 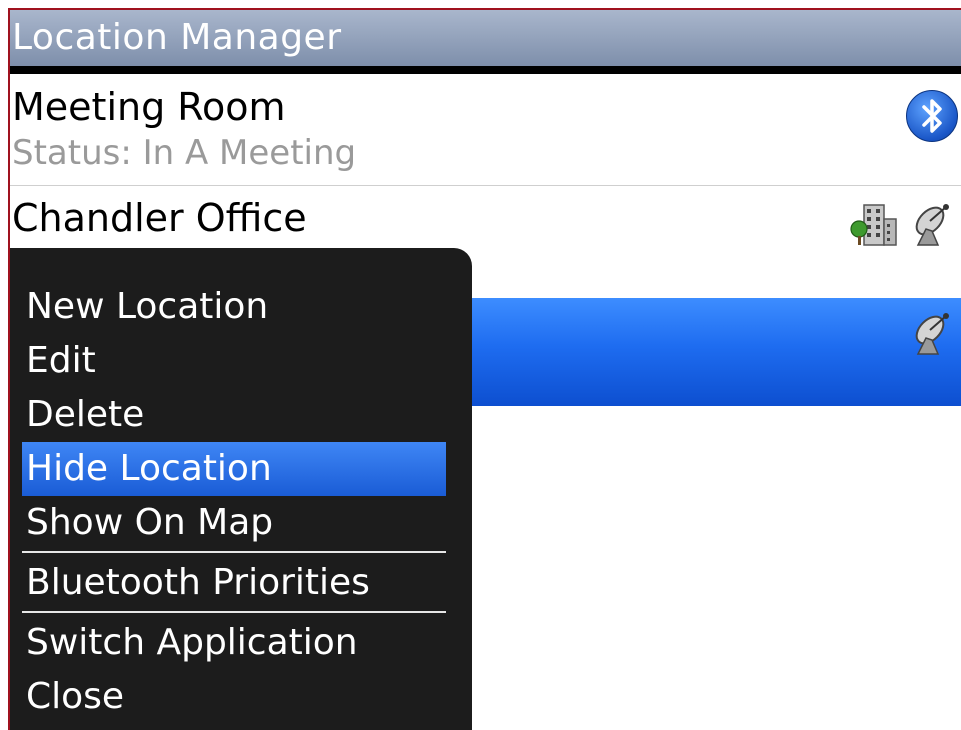 I want to click on menu-item-bluetooth-priorities: Bluetooth Priorities, so click(x=234, y=583).